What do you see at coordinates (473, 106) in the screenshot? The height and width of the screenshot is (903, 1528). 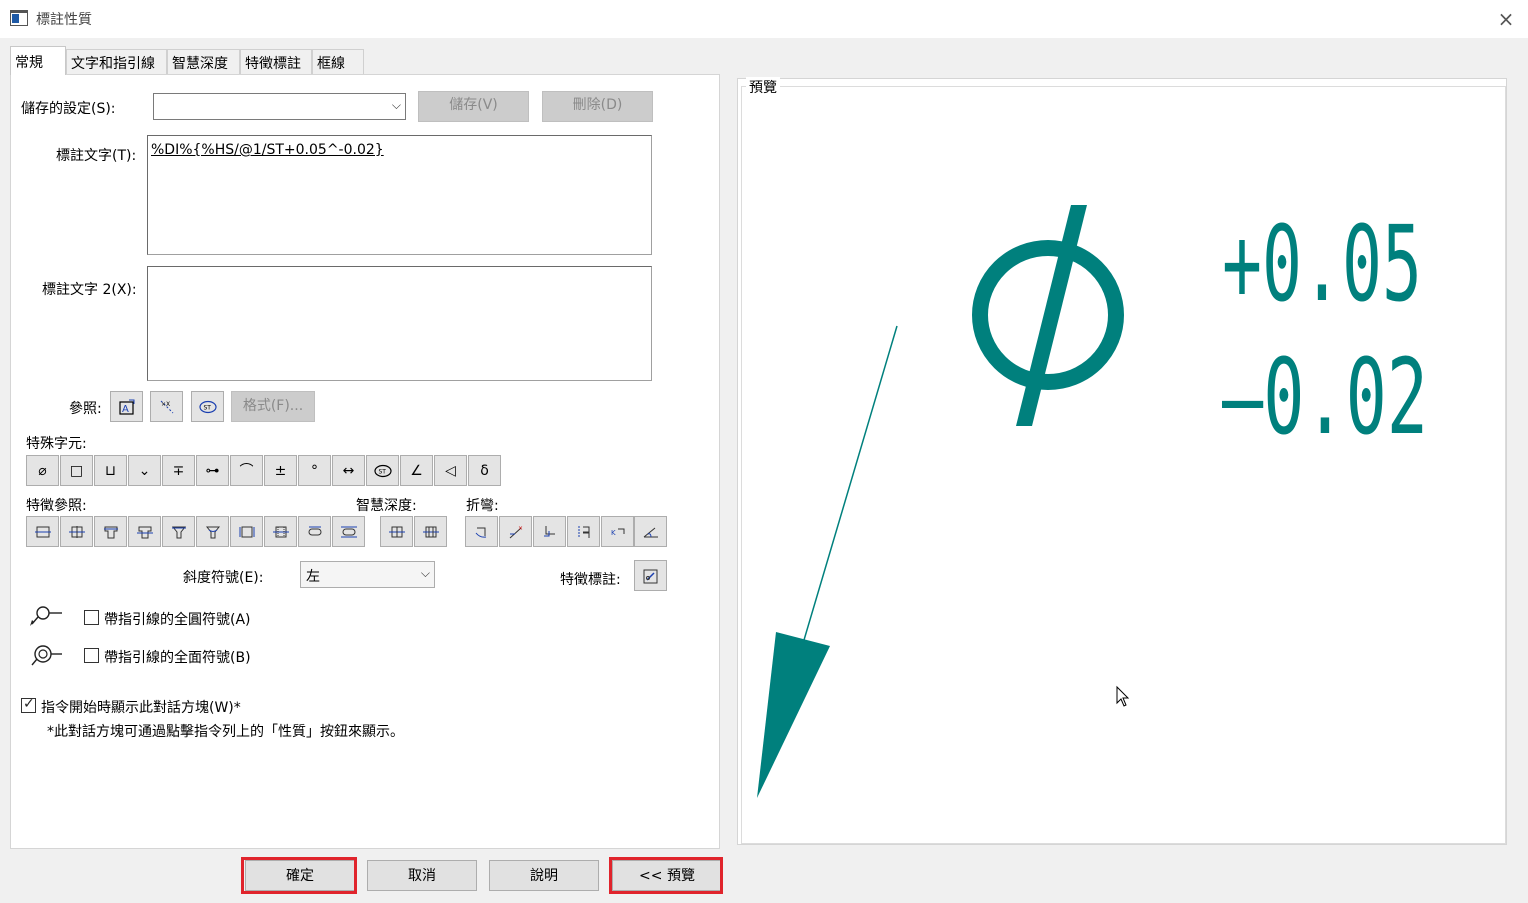 I see `save-button: 儲存(V)` at bounding box center [473, 106].